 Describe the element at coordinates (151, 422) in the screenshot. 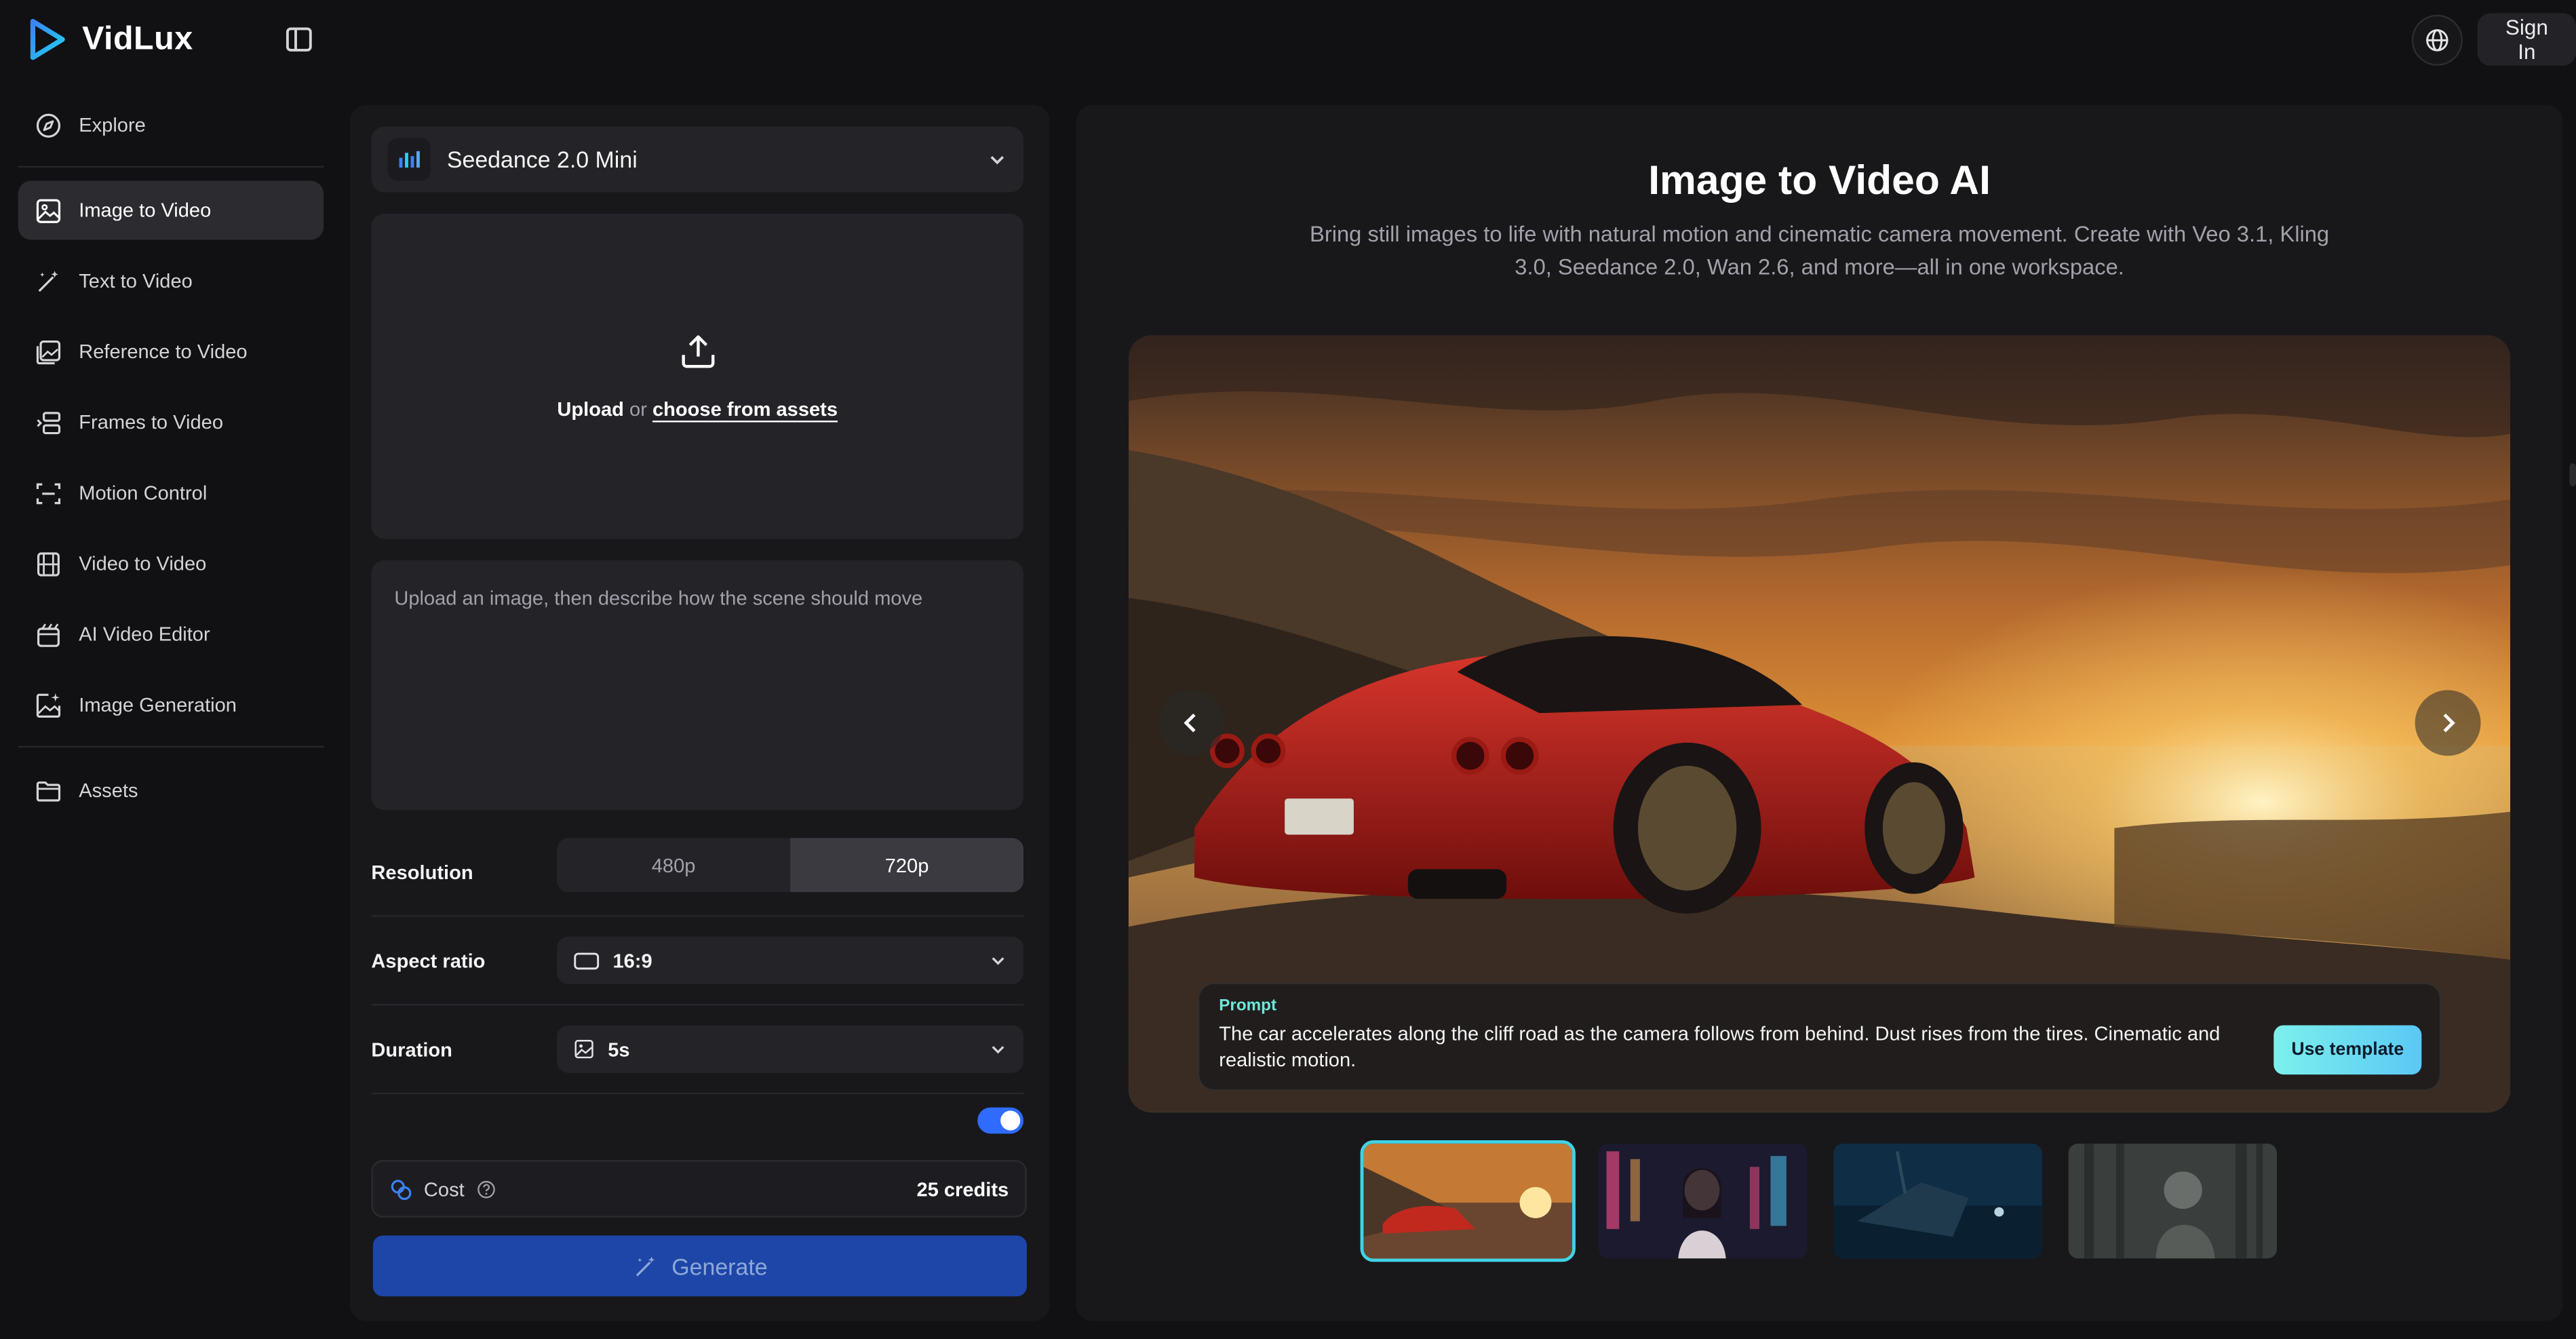

I see `sidebar-item-label: Frames to Video` at that location.